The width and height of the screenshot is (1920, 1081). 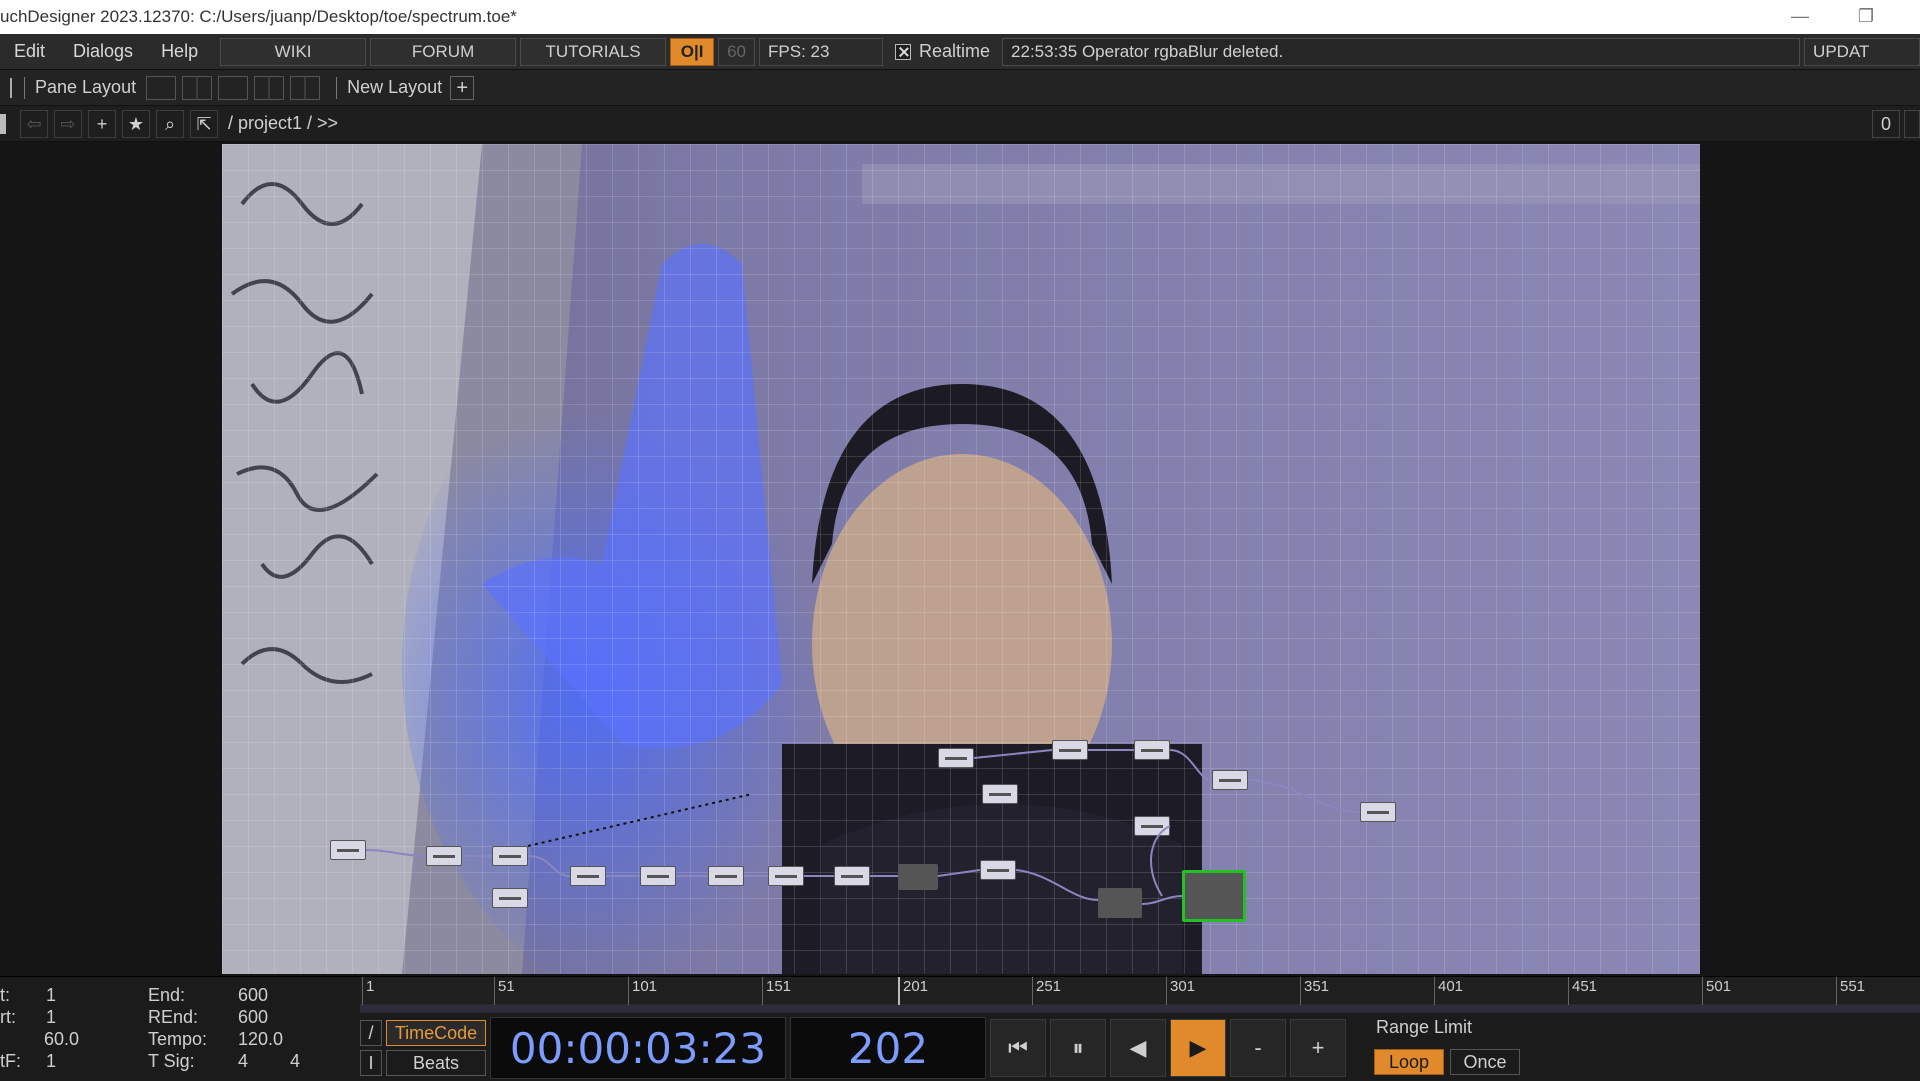 I want to click on end-value: 600, so click(x=253, y=995).